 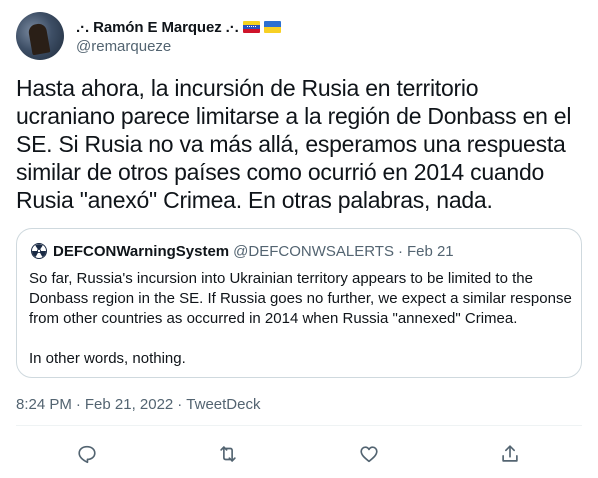 I want to click on venezuela-flag-icon, so click(x=251, y=27).